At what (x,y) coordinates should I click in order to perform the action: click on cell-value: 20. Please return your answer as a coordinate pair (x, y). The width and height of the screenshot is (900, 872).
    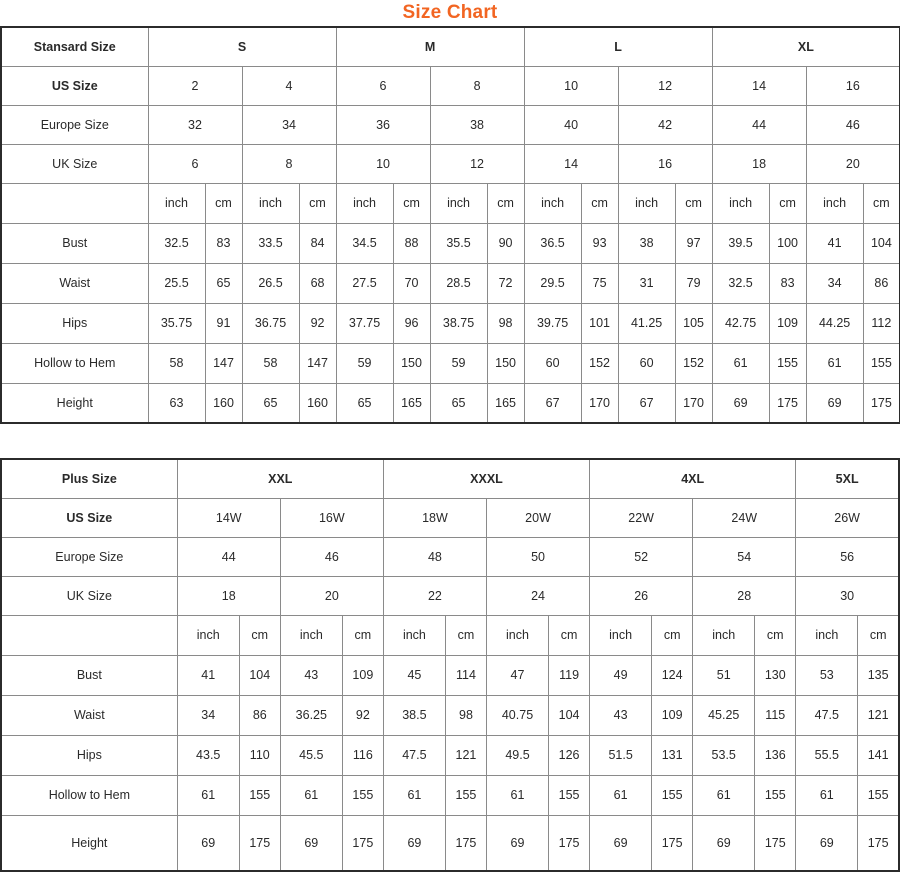
    Looking at the image, I should click on (852, 163).